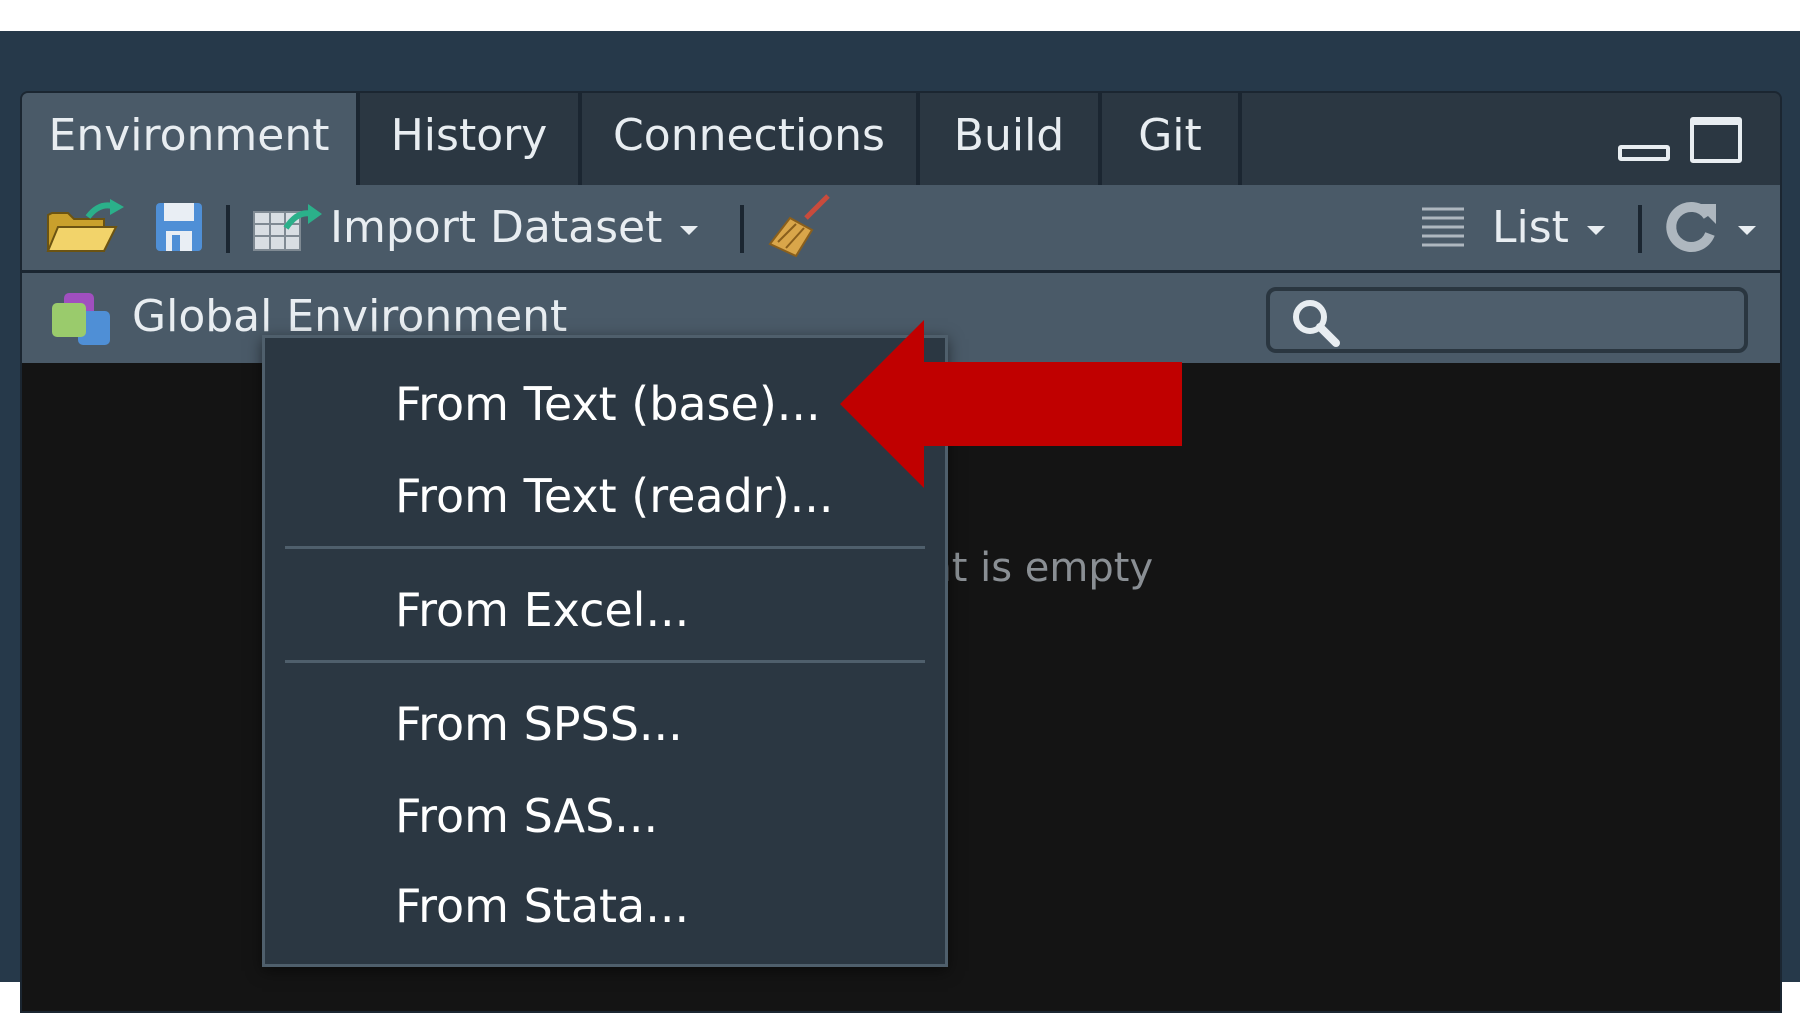 Image resolution: width=1800 pixels, height=1013 pixels. Describe the element at coordinates (471, 139) in the screenshot. I see `tab-history: History` at that location.